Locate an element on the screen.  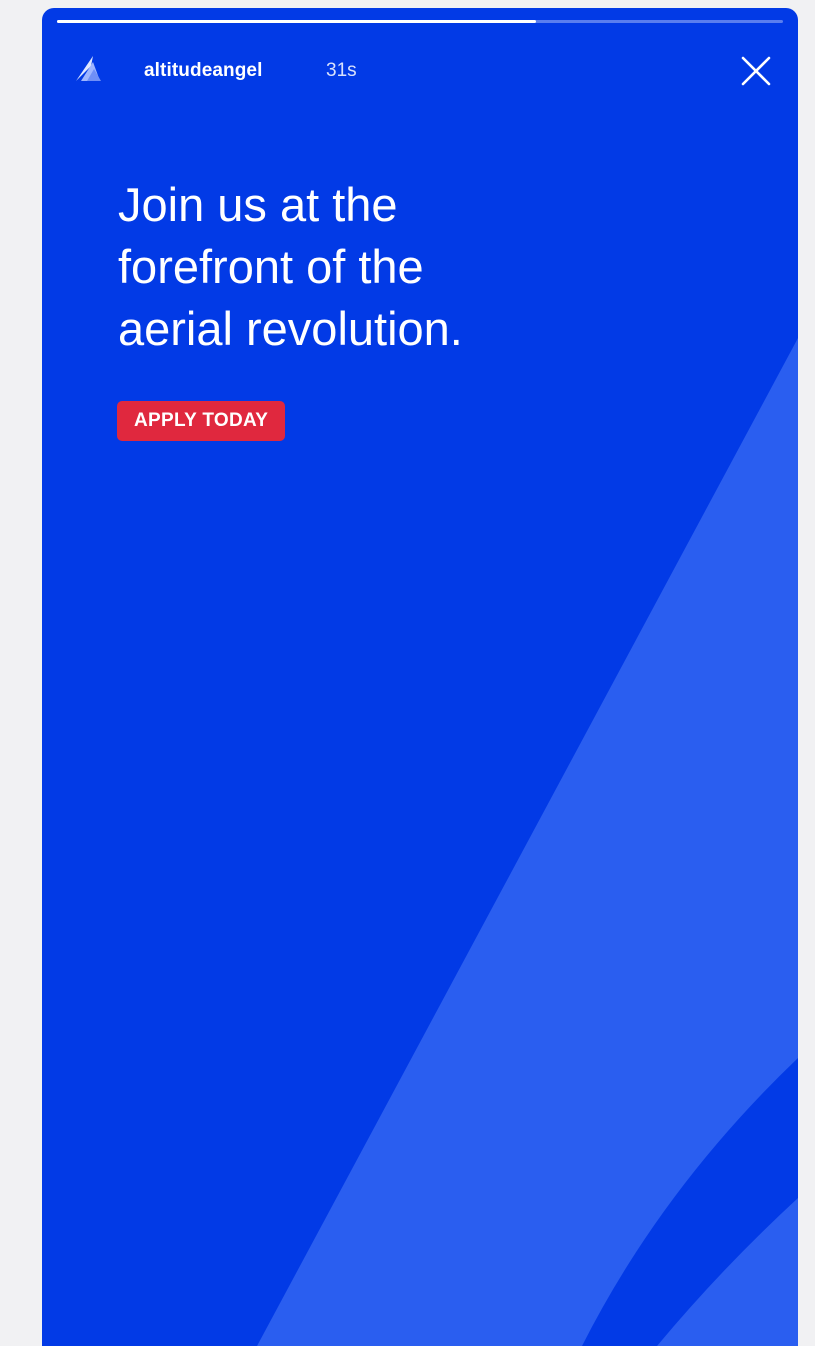
account-username: altitudeangel is located at coordinates (203, 71).